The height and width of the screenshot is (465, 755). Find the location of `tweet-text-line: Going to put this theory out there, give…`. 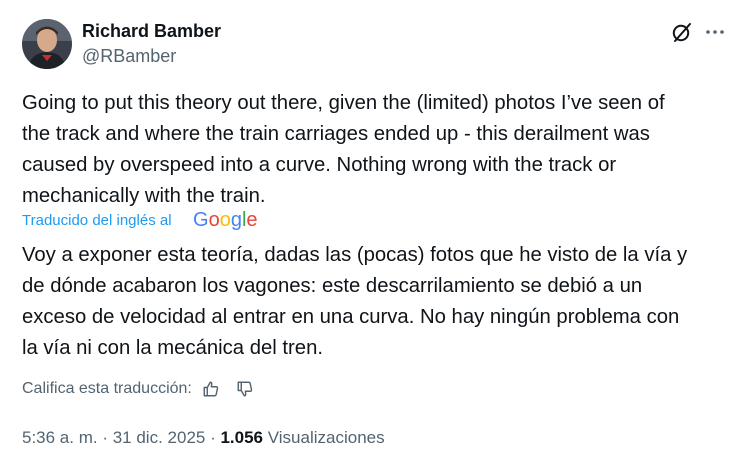

tweet-text-line: Going to put this theory out there, give… is located at coordinates (343, 103).